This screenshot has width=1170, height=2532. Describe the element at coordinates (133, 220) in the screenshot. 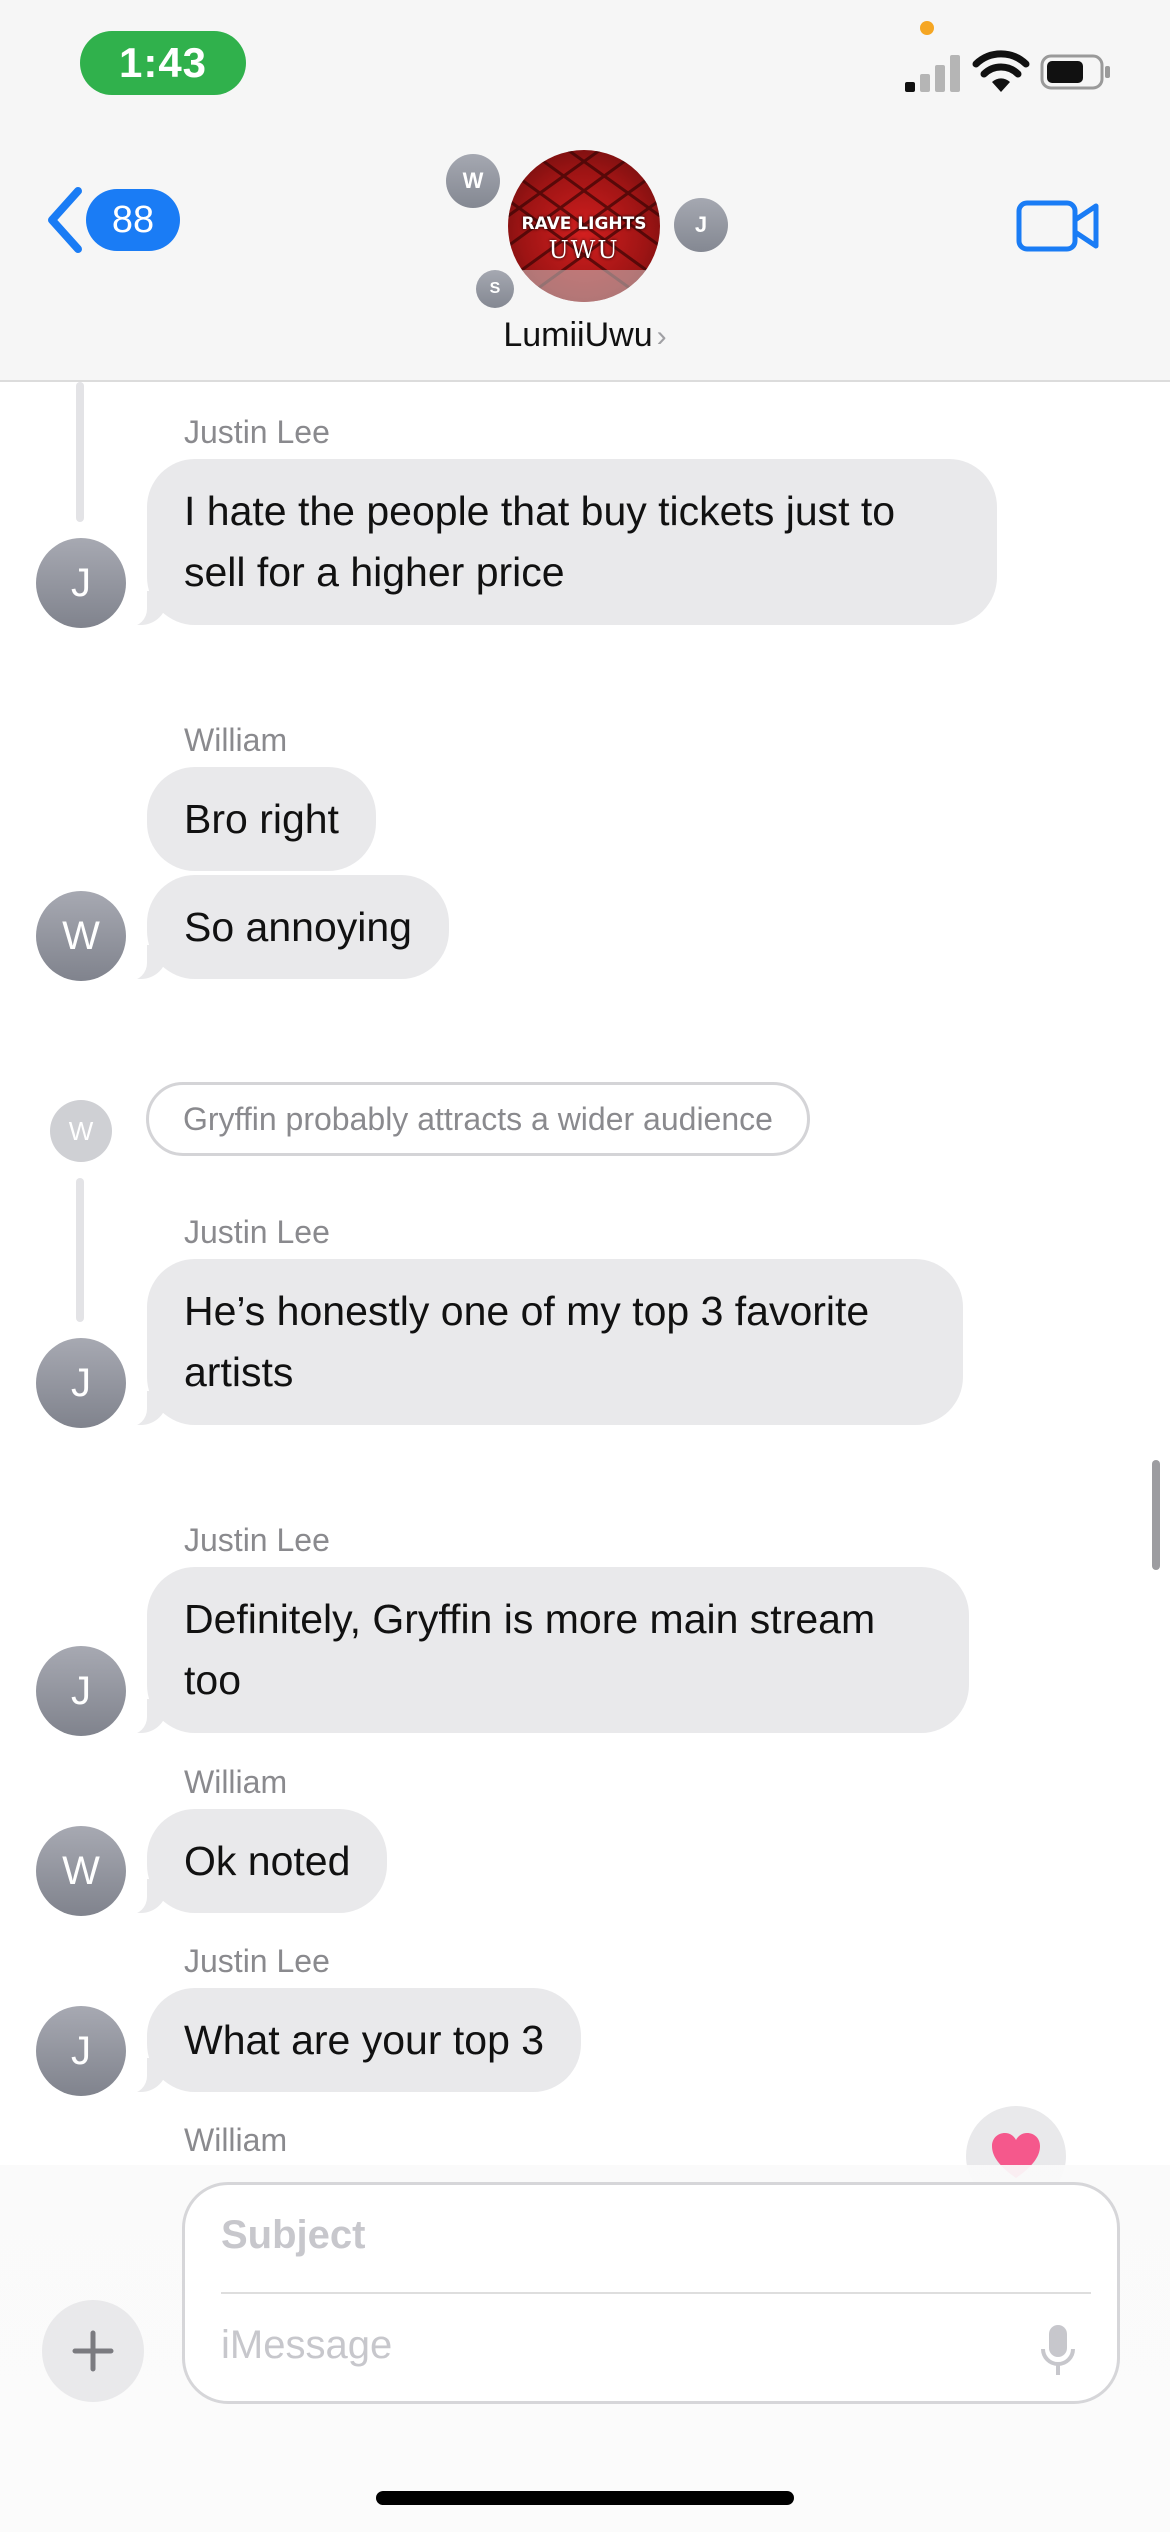

I see `unread-count-badge: 88` at that location.